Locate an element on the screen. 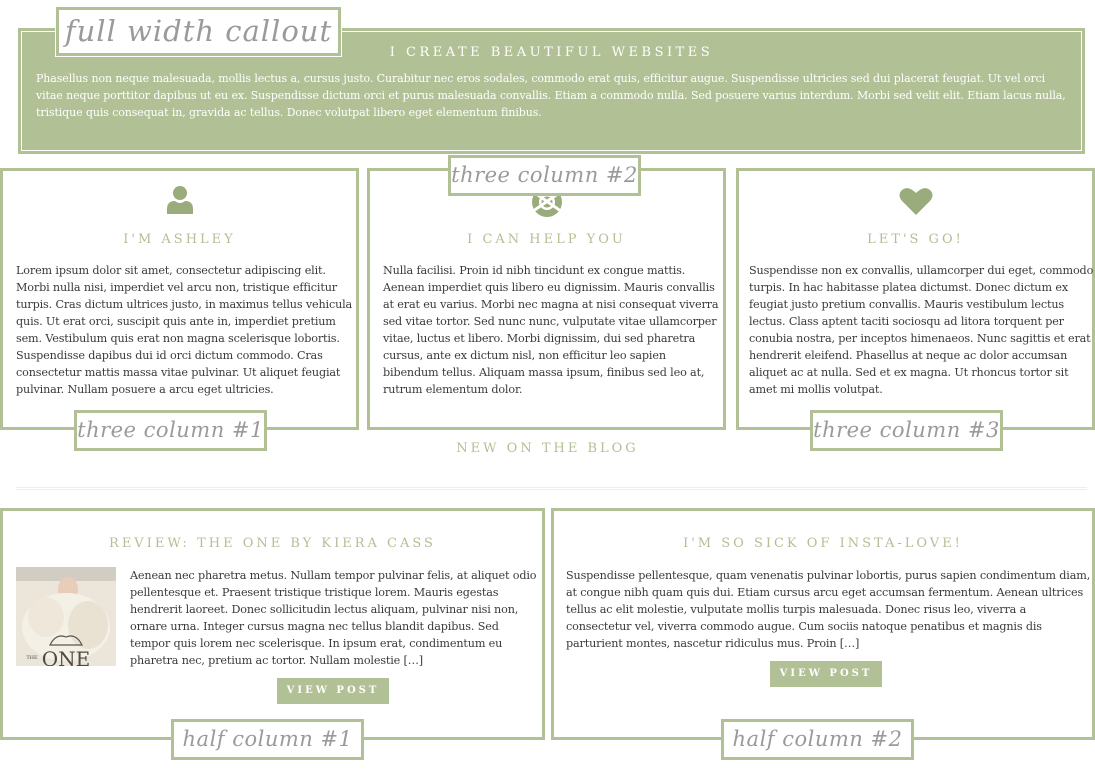 This screenshot has width=1095, height=782. column-title: LET'S GO! is located at coordinates (915, 239).